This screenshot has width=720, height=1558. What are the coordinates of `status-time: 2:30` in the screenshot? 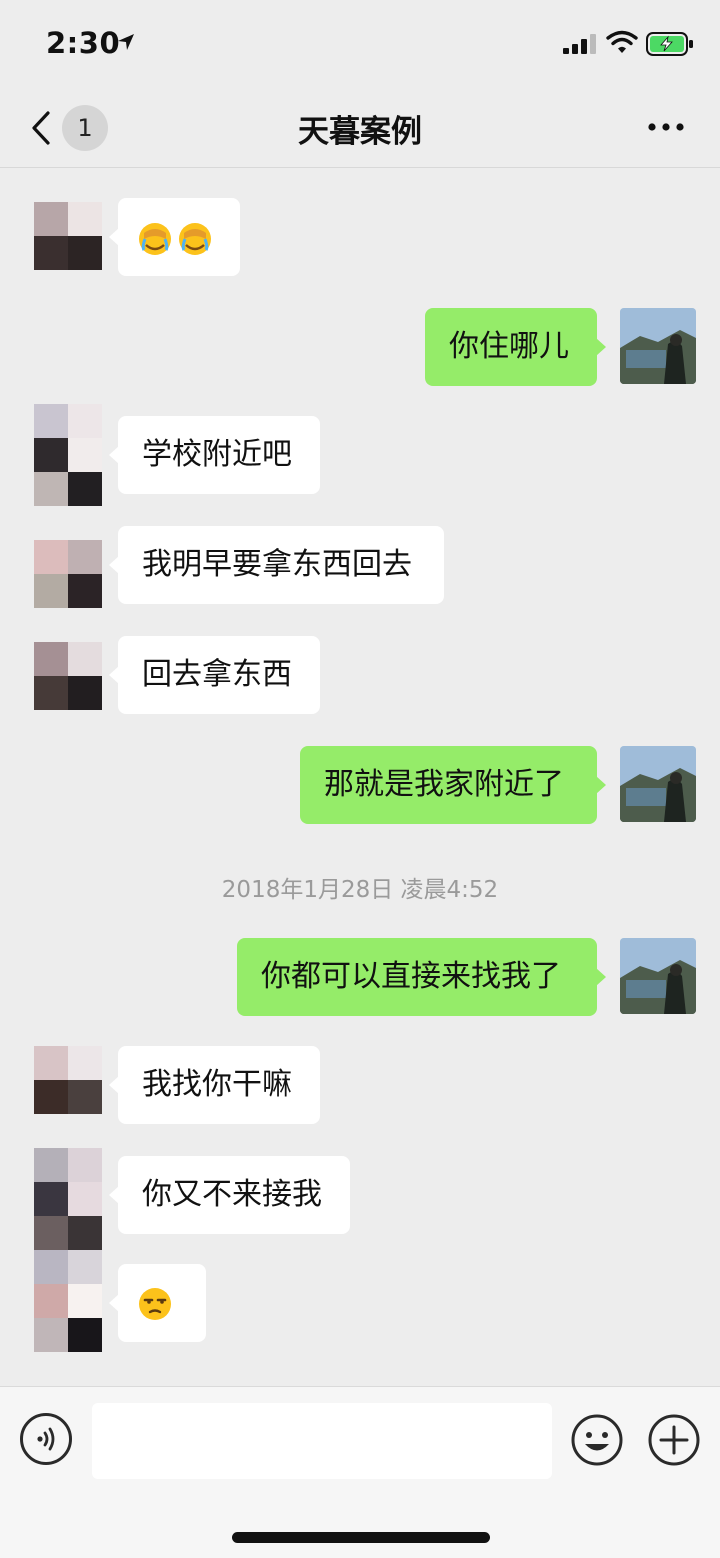 It's located at (83, 43).